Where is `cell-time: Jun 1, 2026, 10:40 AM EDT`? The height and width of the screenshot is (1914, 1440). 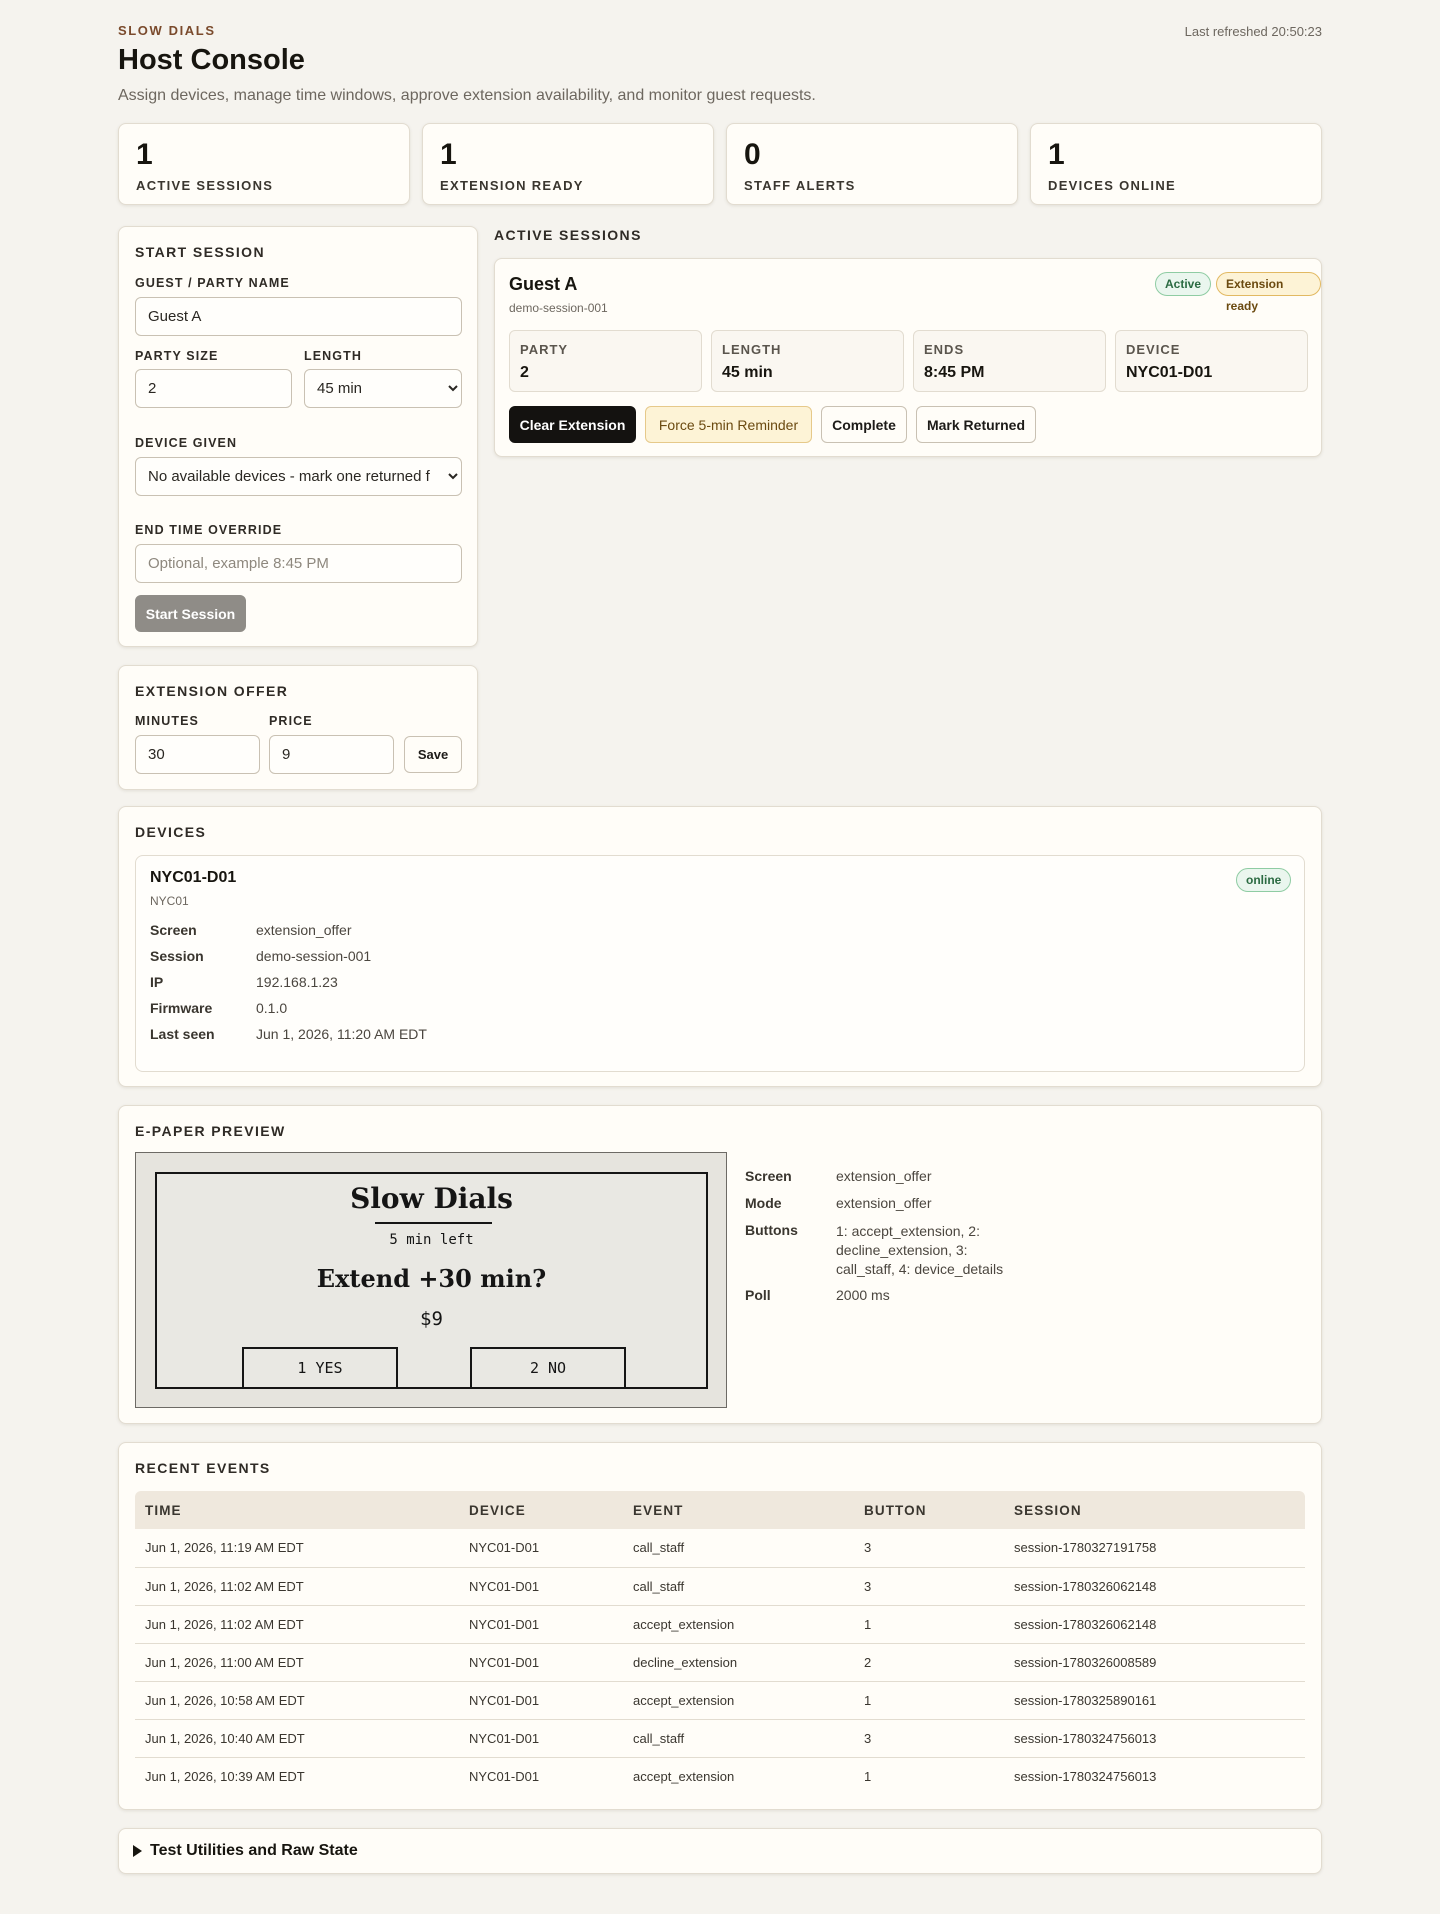
cell-time: Jun 1, 2026, 10:40 AM EDT is located at coordinates (225, 1738).